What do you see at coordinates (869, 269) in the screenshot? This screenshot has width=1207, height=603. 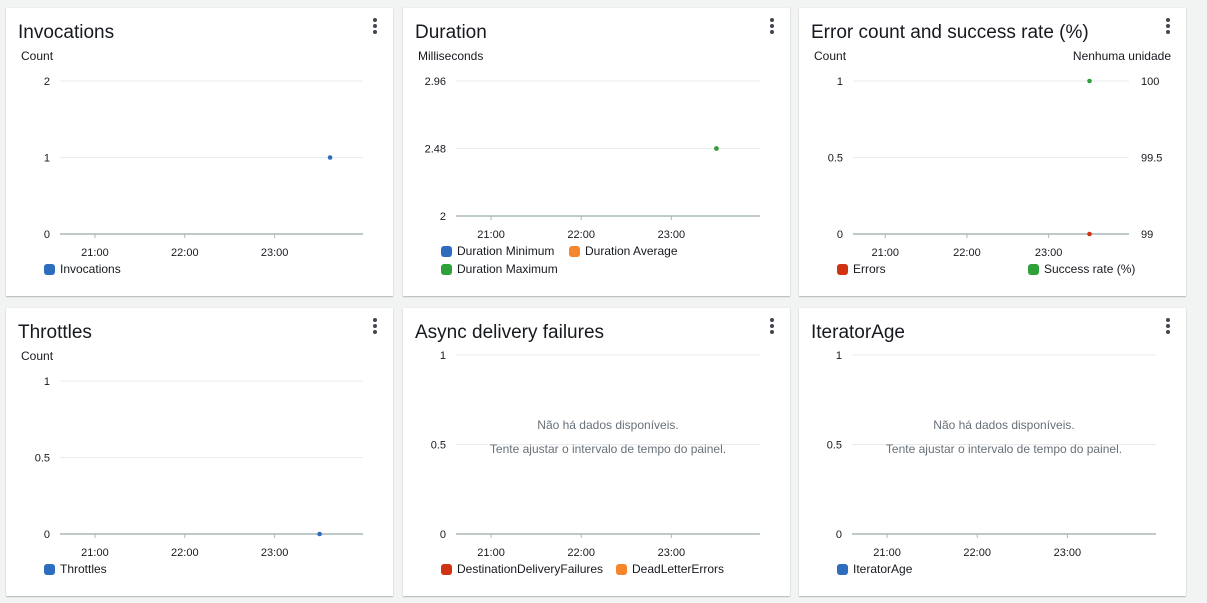 I see `legend-label: Errors` at bounding box center [869, 269].